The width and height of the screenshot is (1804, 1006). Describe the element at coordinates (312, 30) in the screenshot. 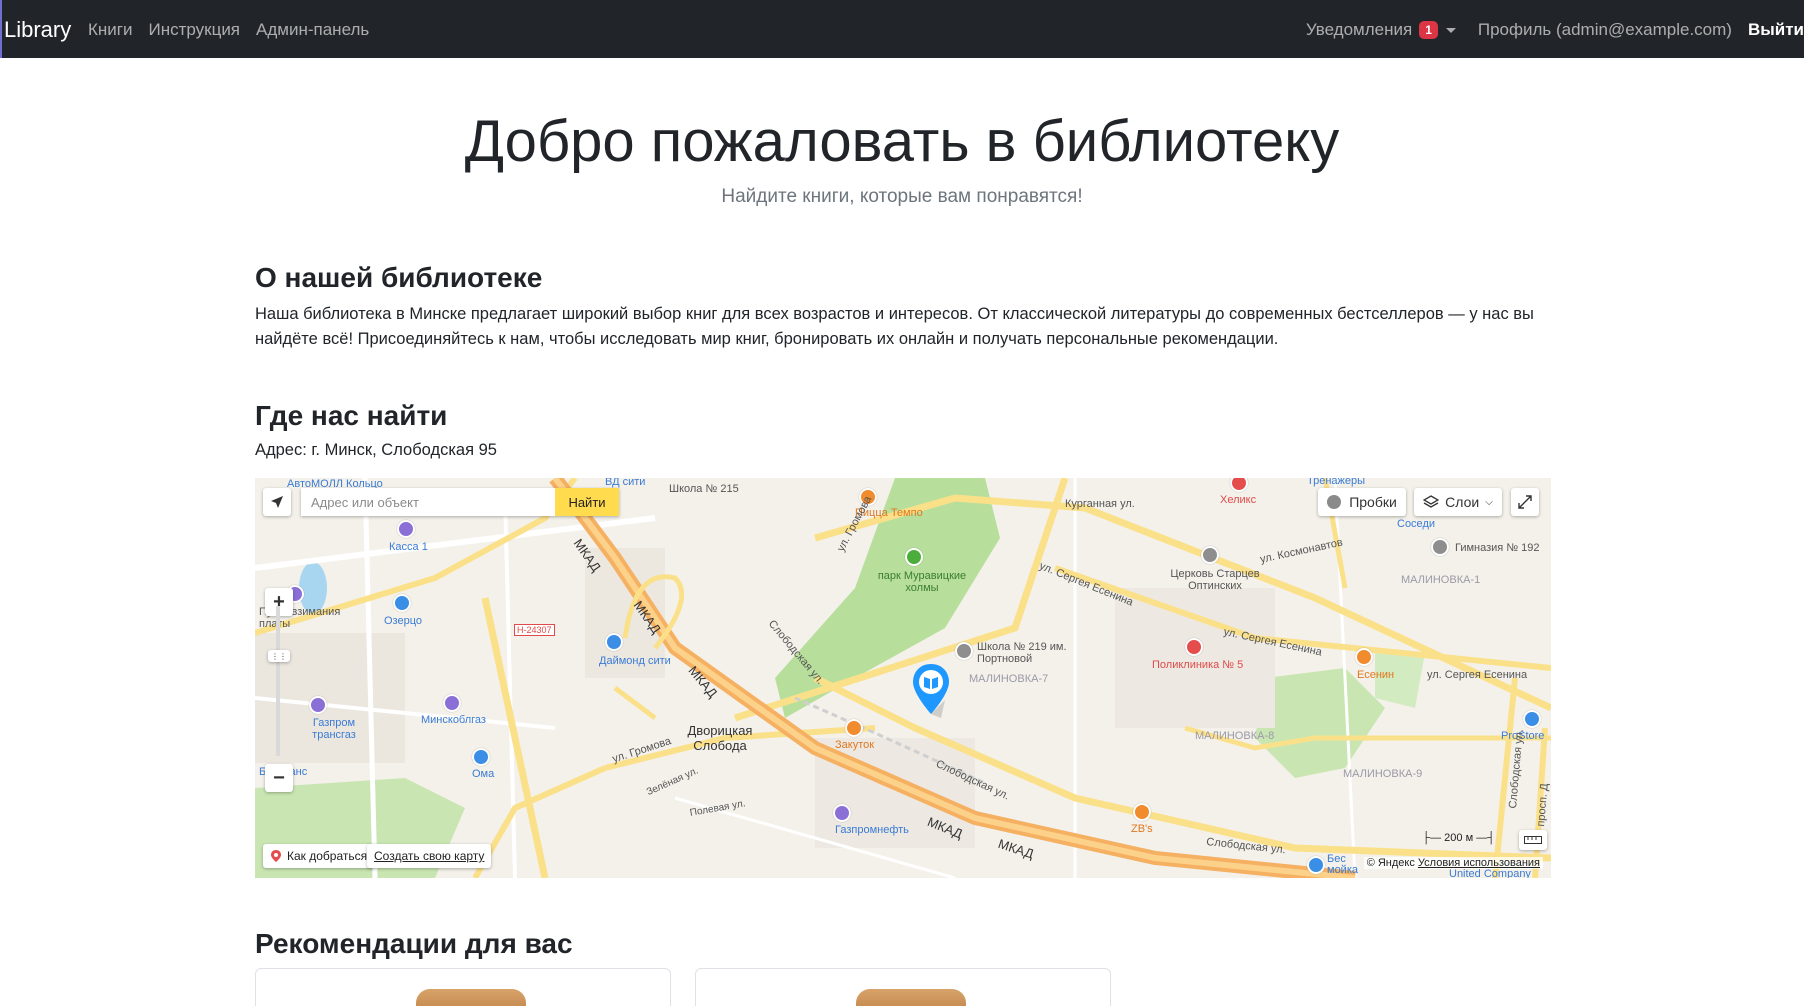

I see `nav-link-admin: Админ-панель` at that location.